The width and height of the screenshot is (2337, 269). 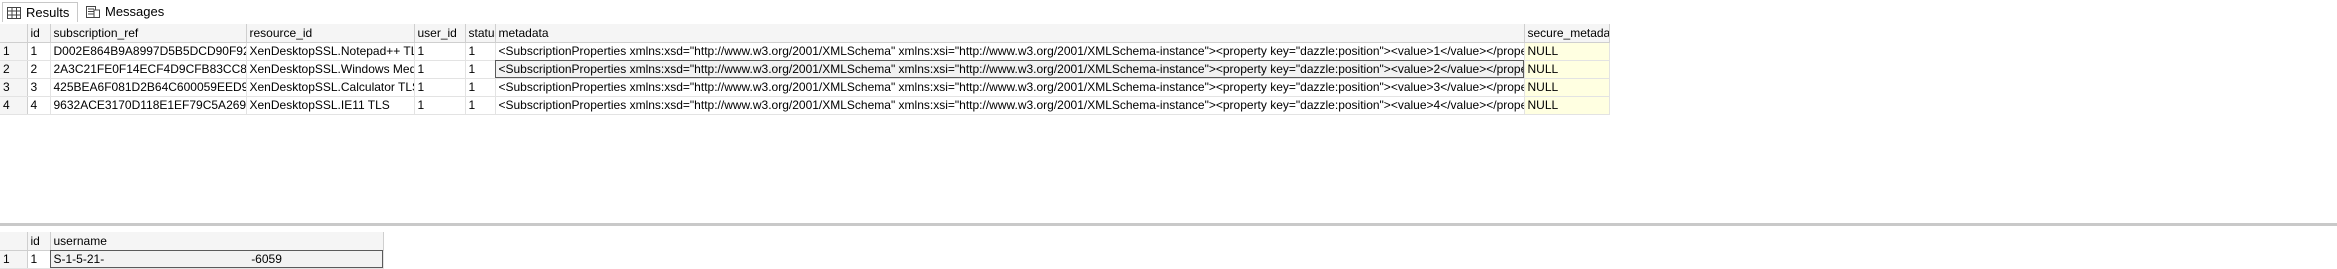 What do you see at coordinates (266, 259) in the screenshot?
I see `username-end: -6059` at bounding box center [266, 259].